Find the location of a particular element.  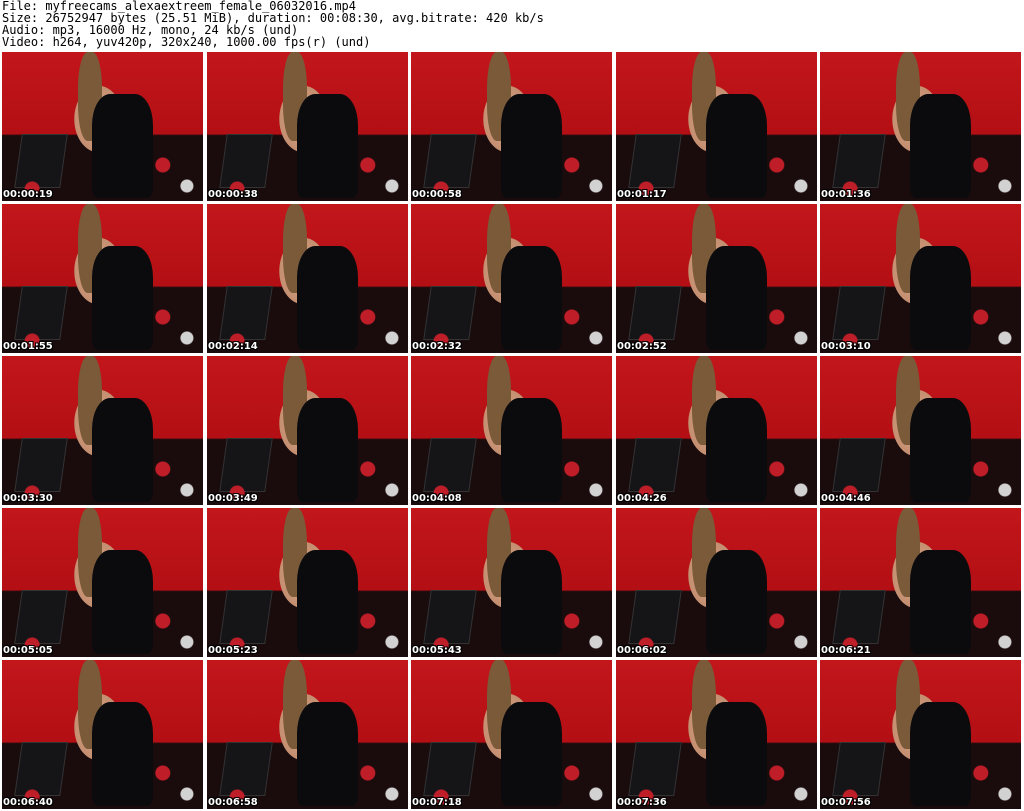

thumbnail-timestamp: 00:00:38 is located at coordinates (233, 194).